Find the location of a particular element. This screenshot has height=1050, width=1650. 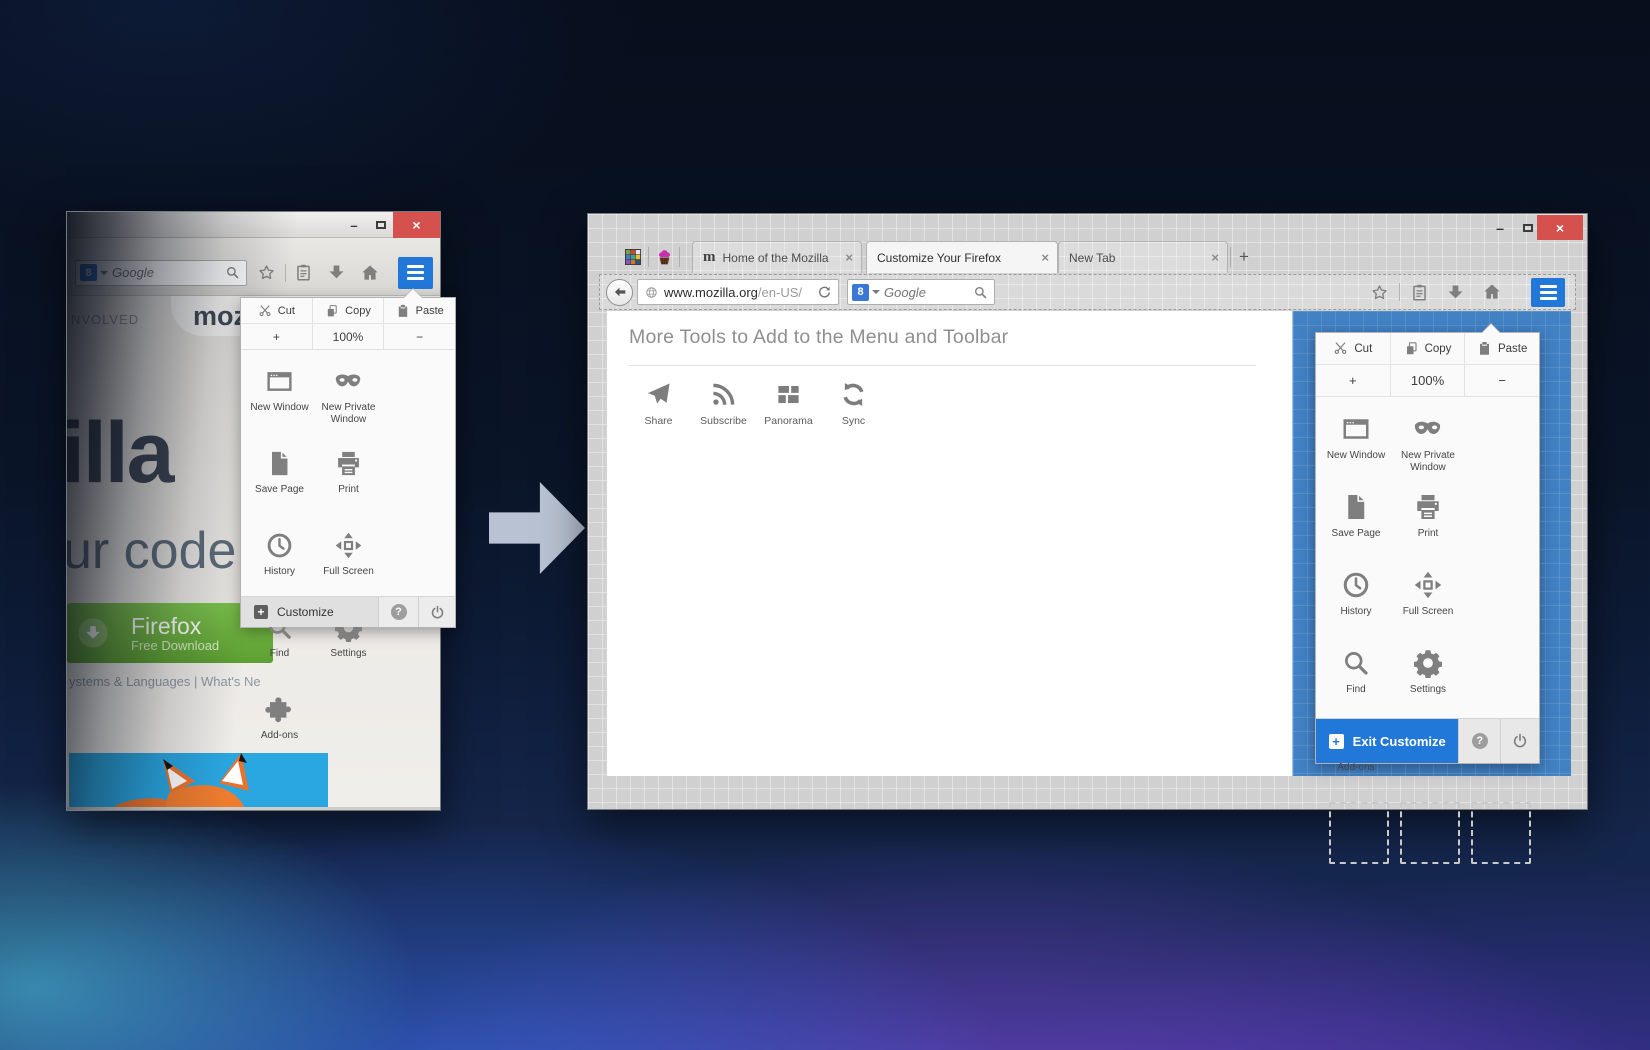

search-icon is located at coordinates (980, 292).